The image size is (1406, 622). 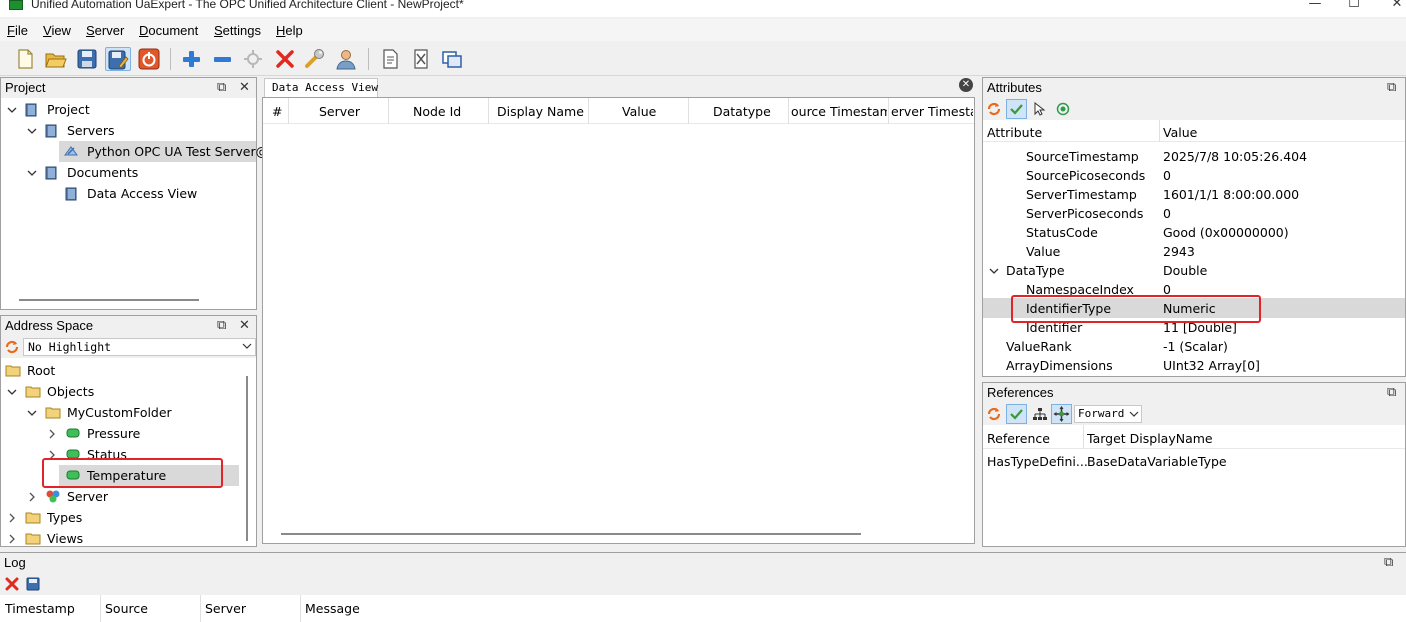 I want to click on open-folder-icon, so click(x=55, y=59).